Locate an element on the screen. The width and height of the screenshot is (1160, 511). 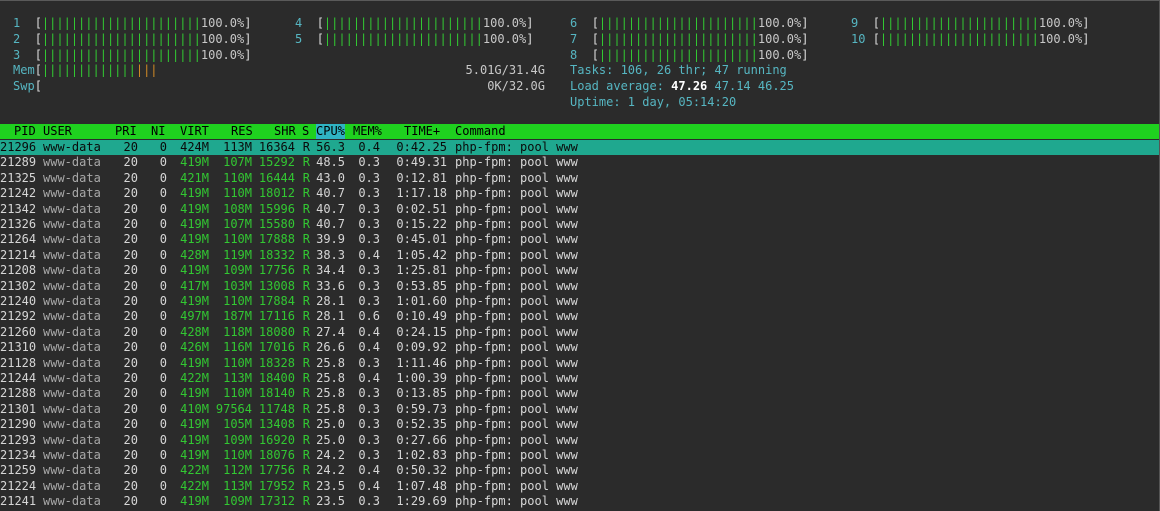
process-pid: 21325 is located at coordinates (18, 177).